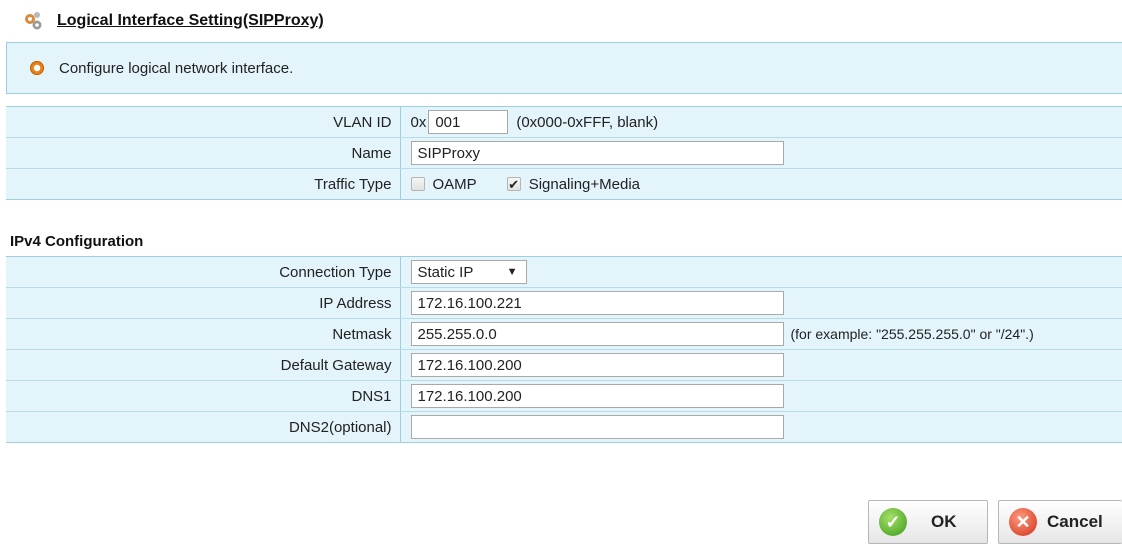  I want to click on cancel-button-label: Cancel, so click(1075, 521).